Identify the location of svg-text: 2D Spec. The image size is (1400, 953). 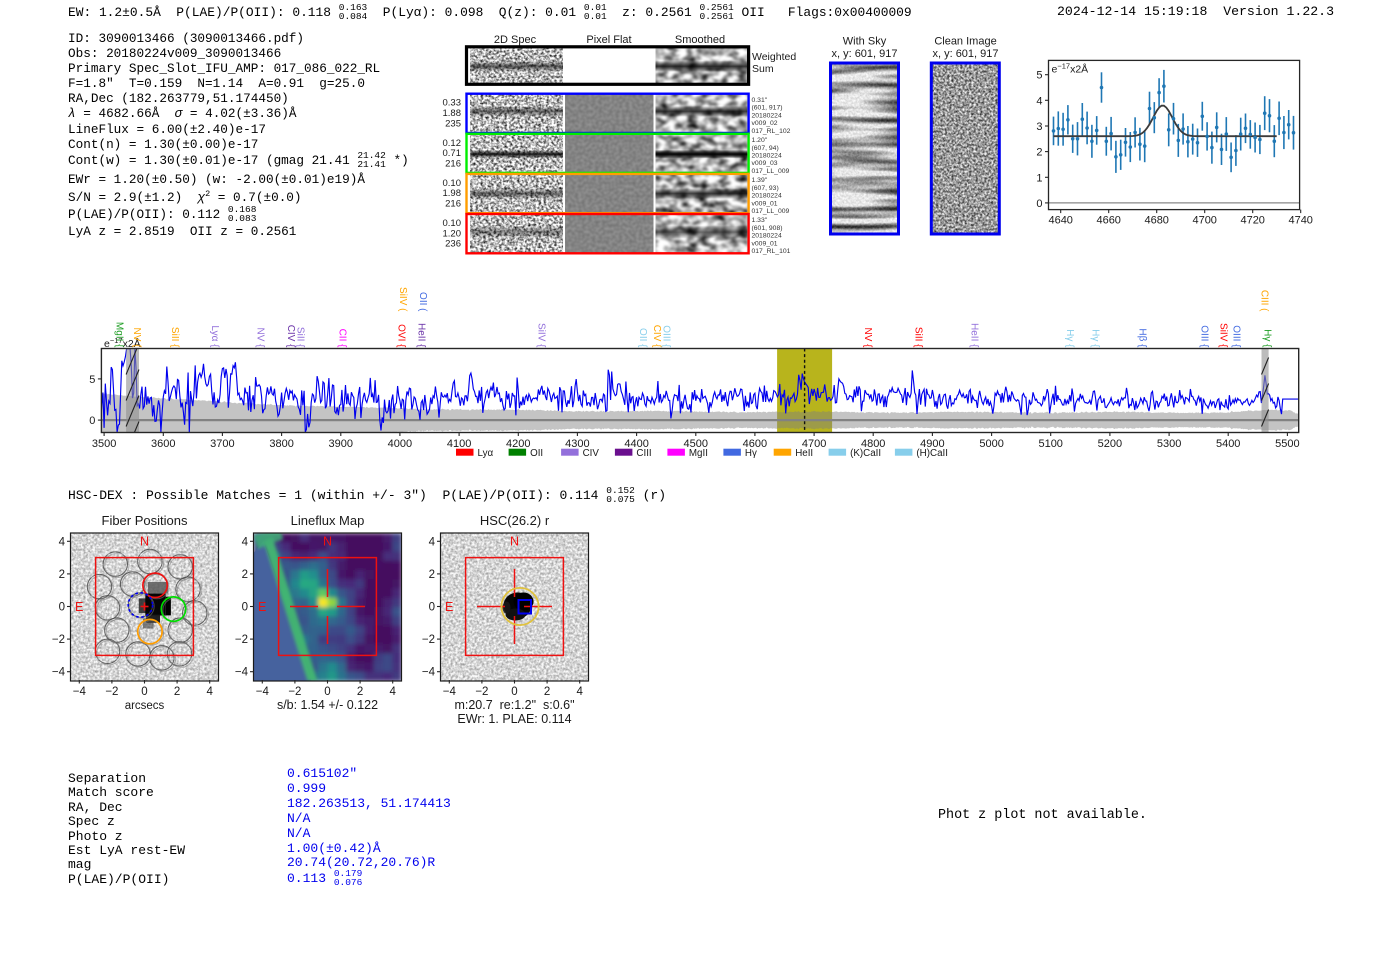
(515, 40).